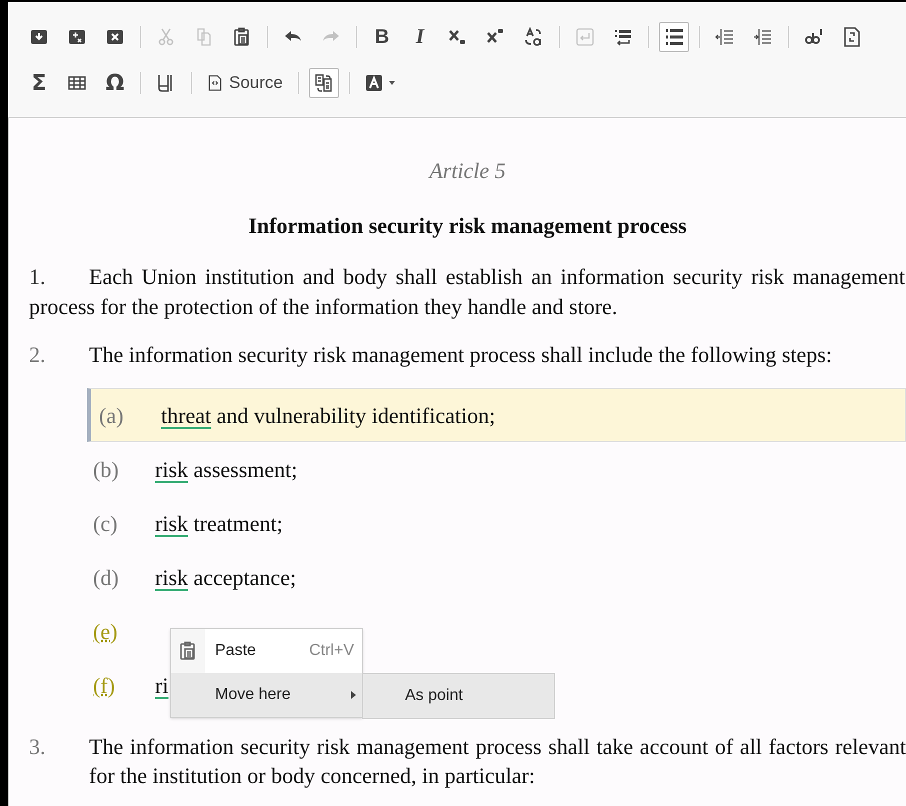  What do you see at coordinates (328, 416) in the screenshot?
I see `point-text: threat and vulnerability identification;` at bounding box center [328, 416].